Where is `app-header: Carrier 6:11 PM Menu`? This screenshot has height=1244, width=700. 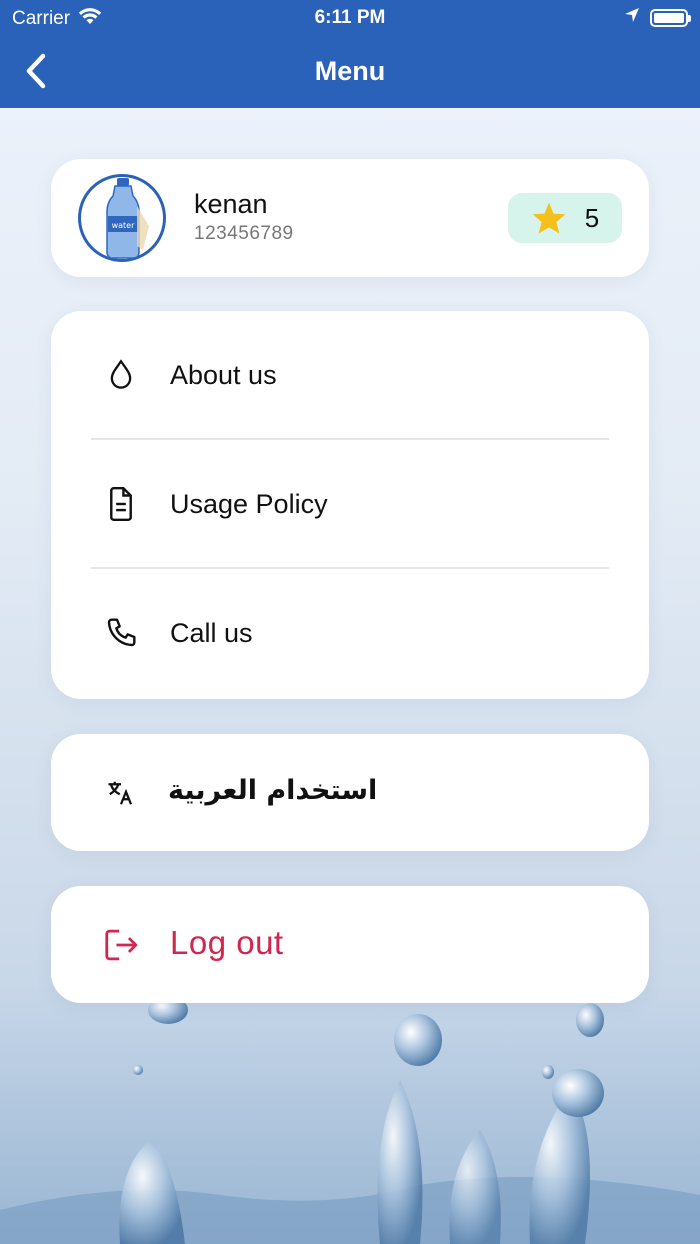
app-header: Carrier 6:11 PM Menu is located at coordinates (350, 54).